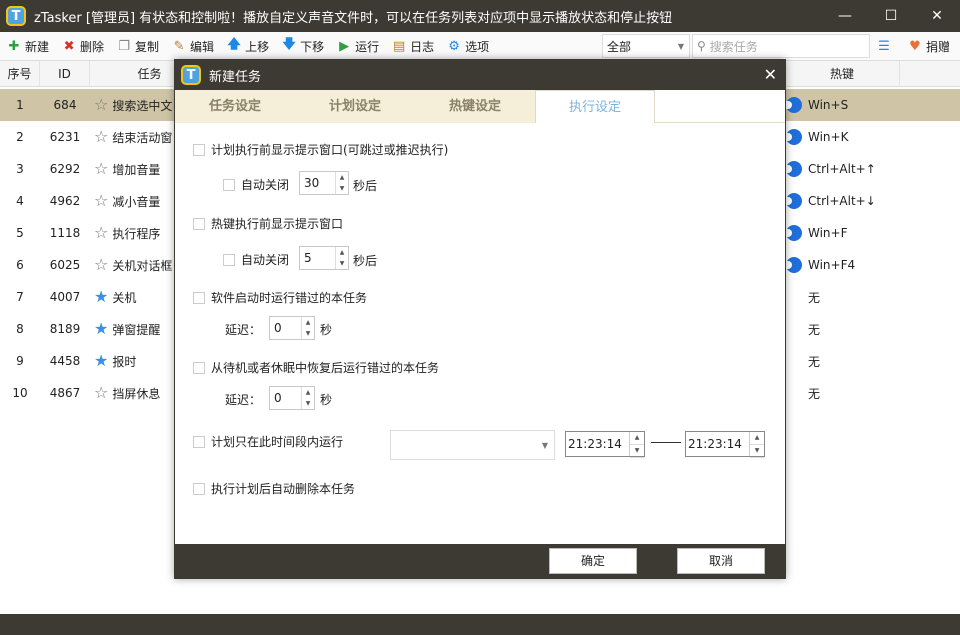 Image resolution: width=960 pixels, height=635 pixels. I want to click on run-missed-resume-checkbox, so click(199, 367).